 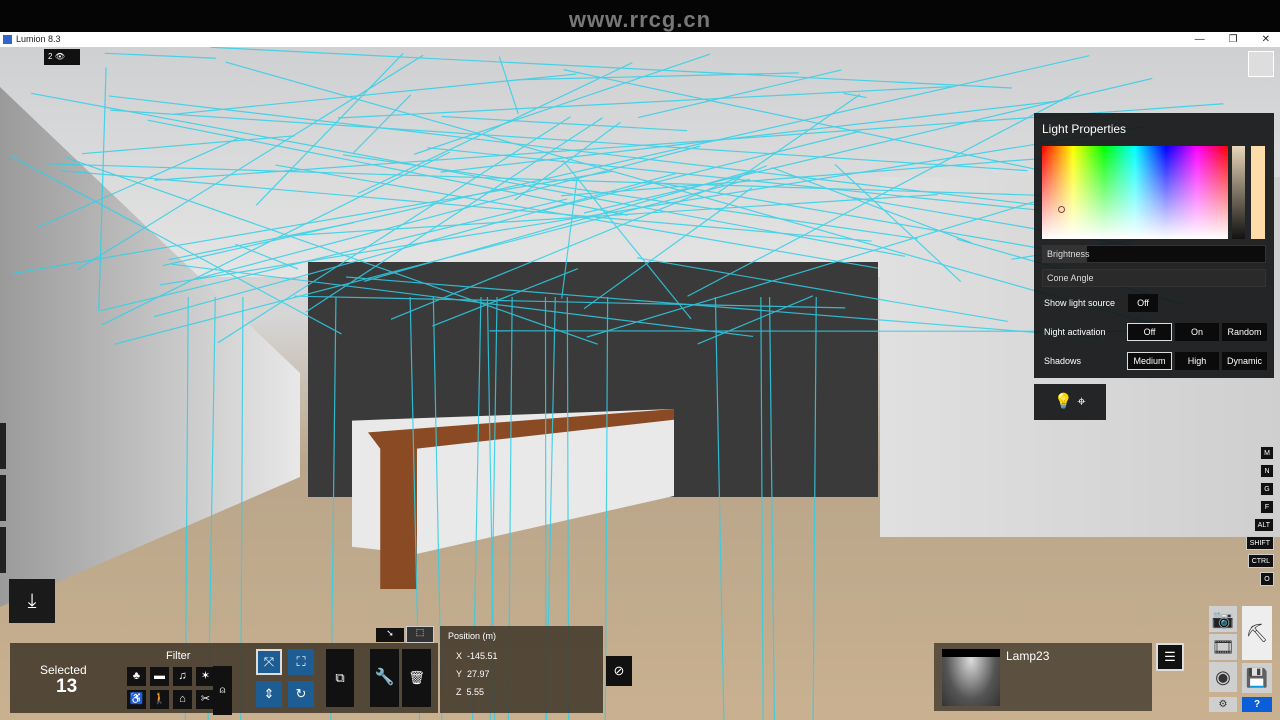 I want to click on settings-sliders-button: ☰, so click(x=1170, y=657).